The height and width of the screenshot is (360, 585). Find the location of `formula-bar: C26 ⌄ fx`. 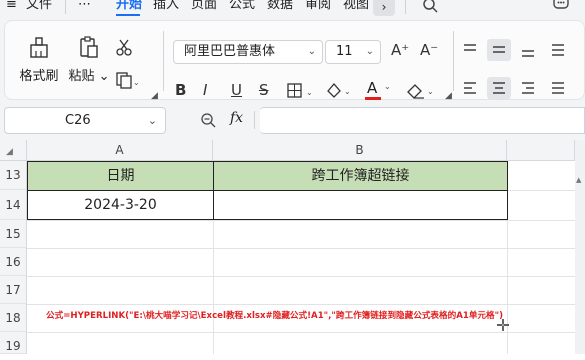

formula-bar: C26 ⌄ fx is located at coordinates (292, 120).